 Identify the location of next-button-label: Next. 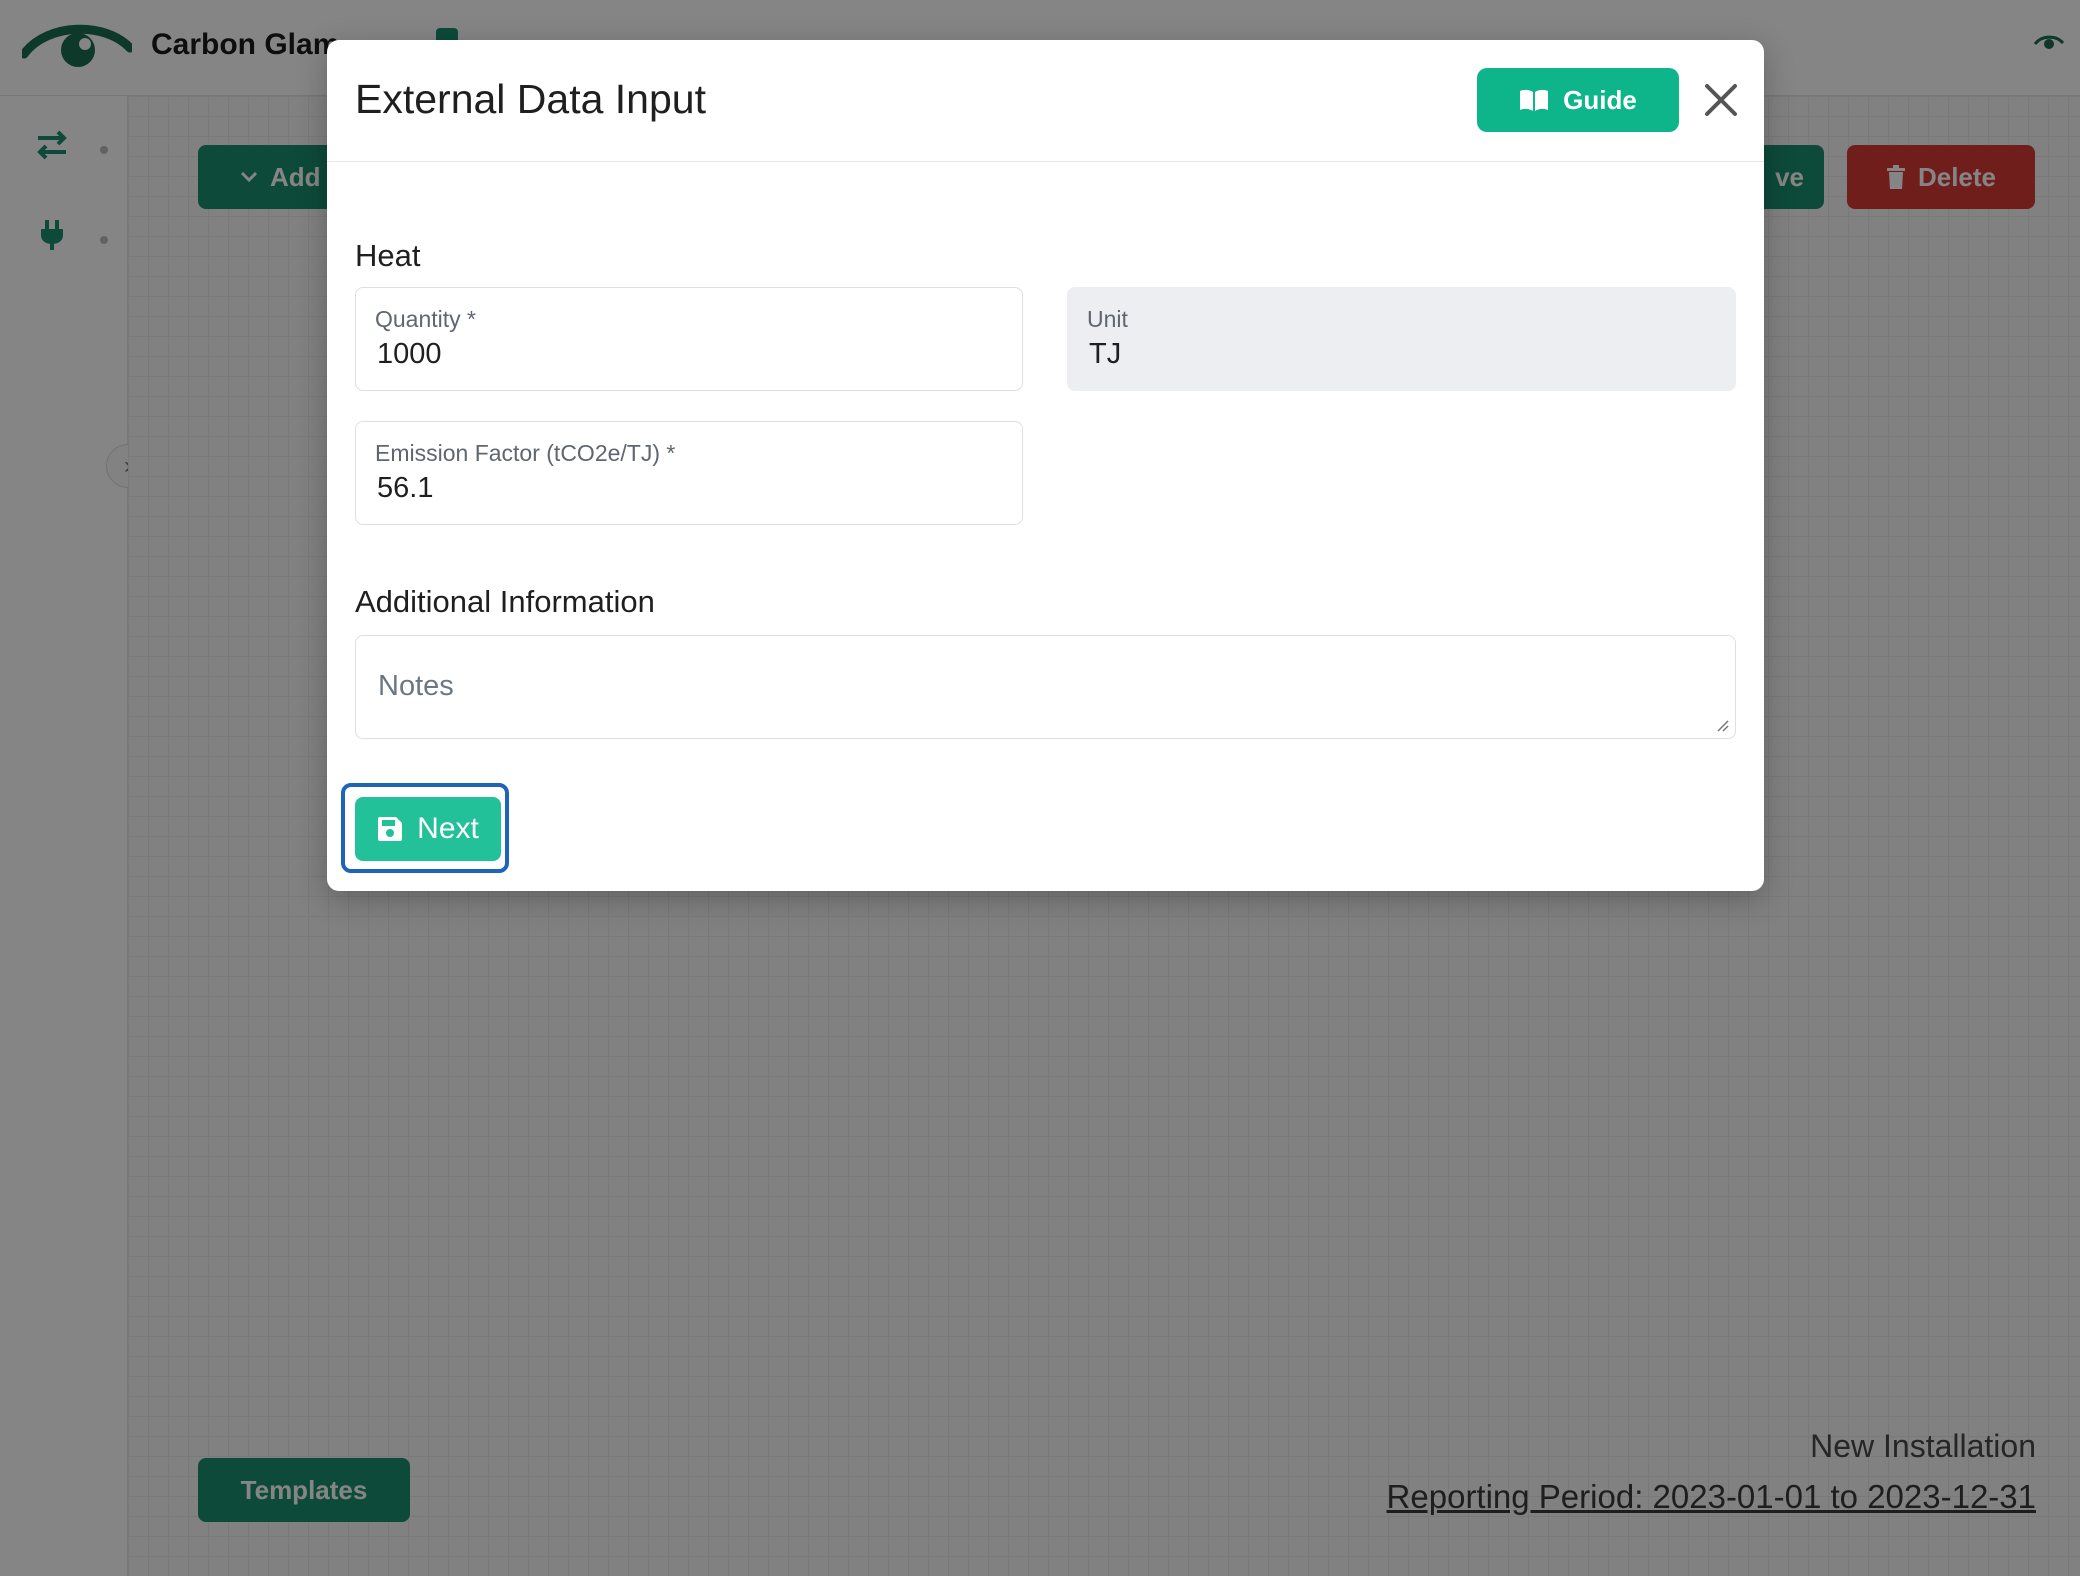
(448, 828).